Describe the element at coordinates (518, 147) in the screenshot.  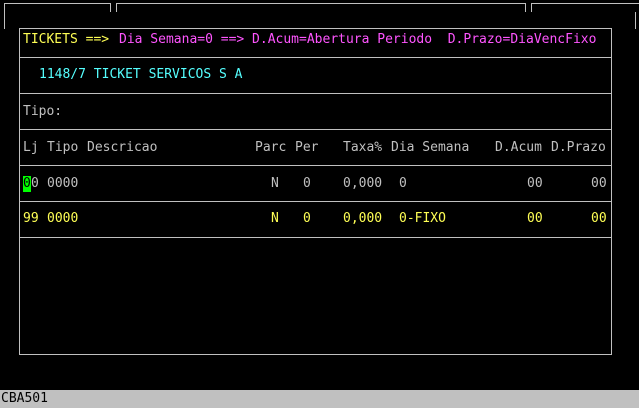
I see `col-header-dacum: D.Acum` at that location.